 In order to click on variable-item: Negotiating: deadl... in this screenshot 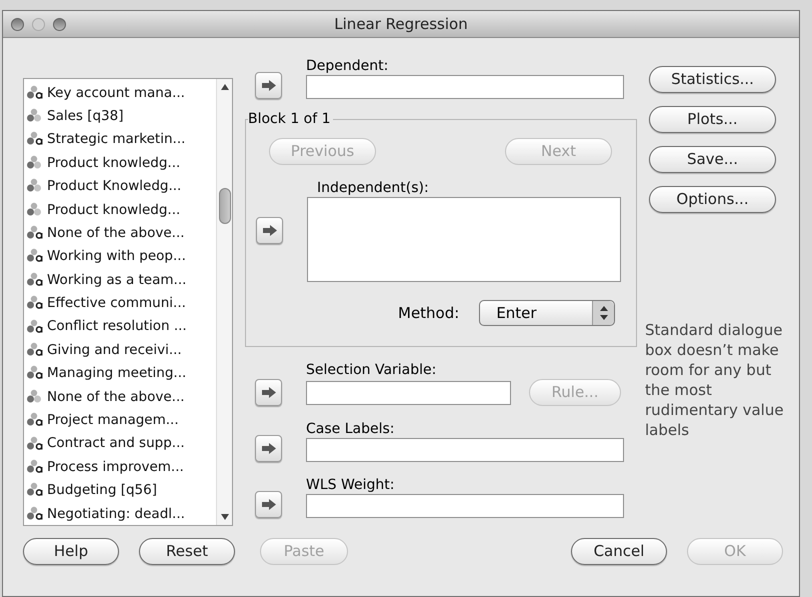, I will do `click(120, 514)`.